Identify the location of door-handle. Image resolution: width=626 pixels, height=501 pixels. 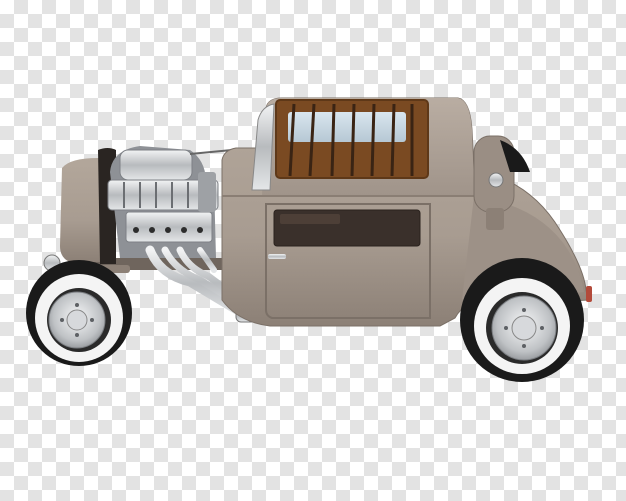
(277, 256).